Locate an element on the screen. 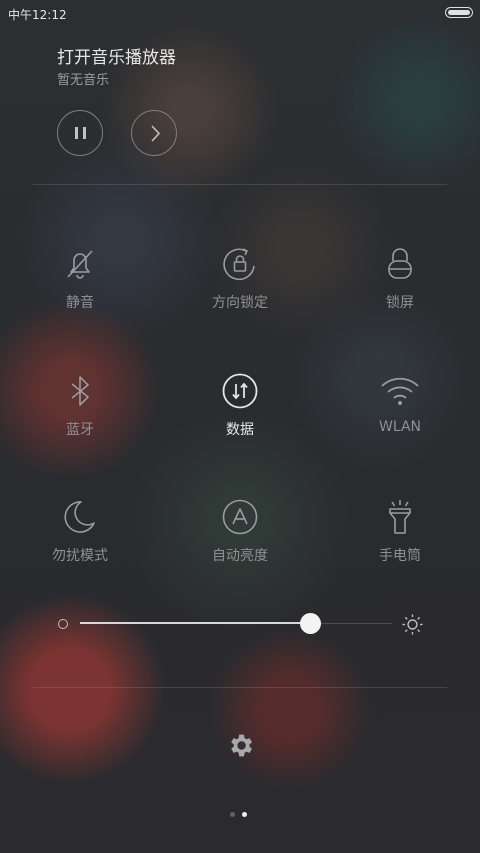 The width and height of the screenshot is (480, 853). toggle-label: 手电筒 is located at coordinates (400, 556).